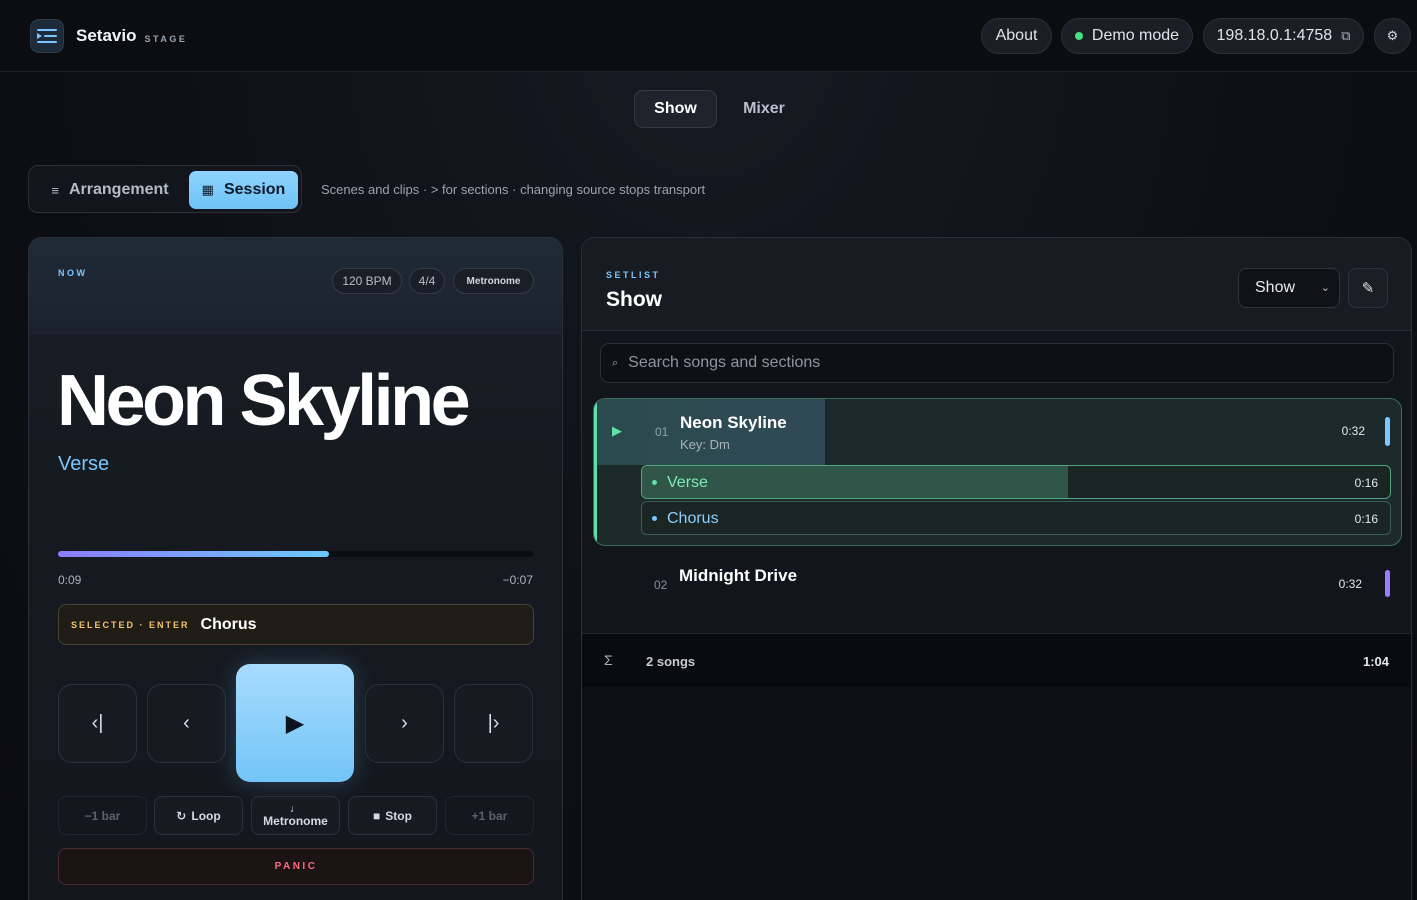 The image size is (1417, 900). What do you see at coordinates (73, 273) in the screenshot?
I see `now-label: NOW` at bounding box center [73, 273].